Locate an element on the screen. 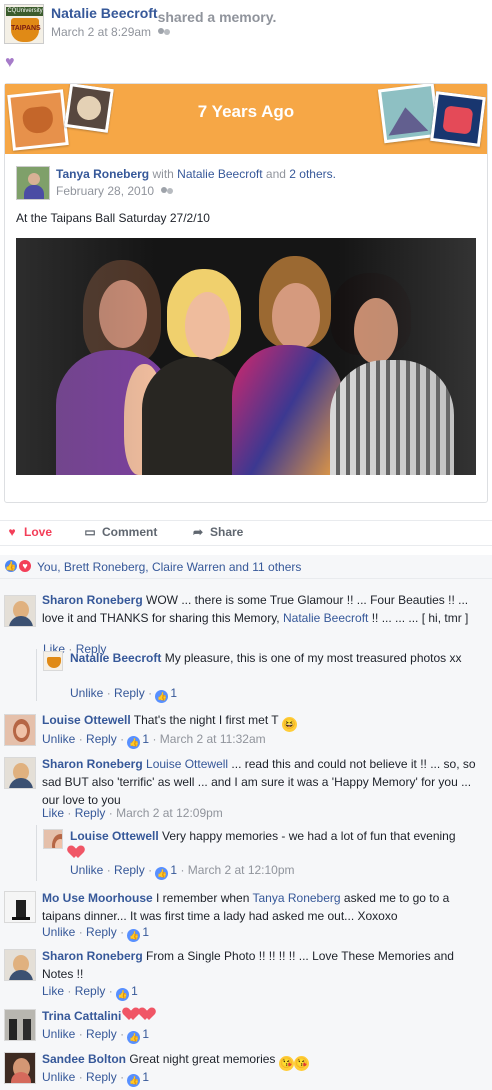 This screenshot has width=492, height=1090. share-button: ➦ Share is located at coordinates (216, 532).